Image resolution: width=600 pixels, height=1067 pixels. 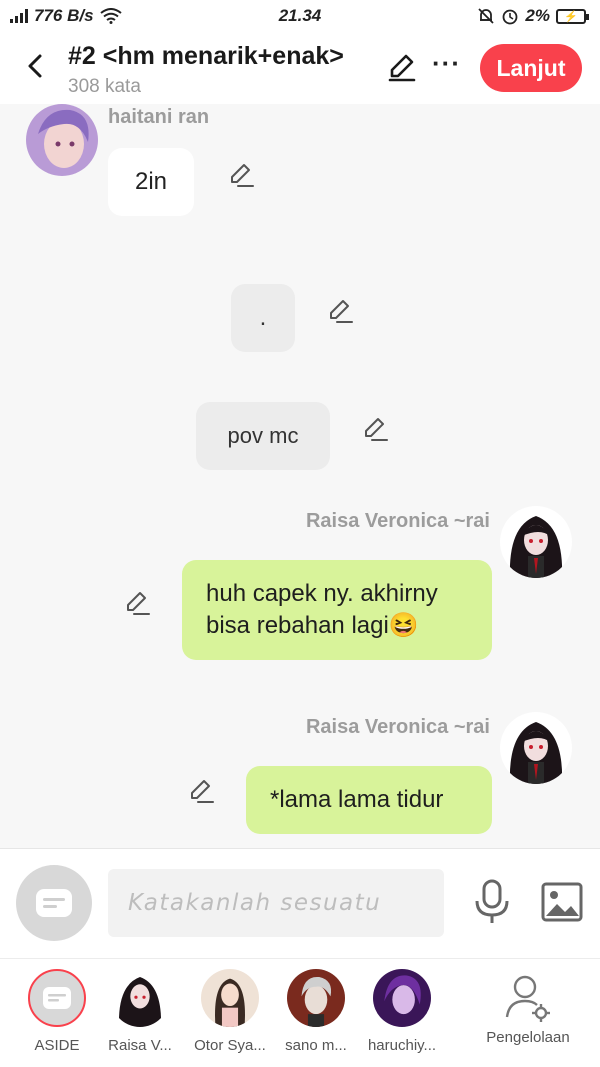 What do you see at coordinates (528, 1037) in the screenshot?
I see `tab-label: Pengelolaan` at bounding box center [528, 1037].